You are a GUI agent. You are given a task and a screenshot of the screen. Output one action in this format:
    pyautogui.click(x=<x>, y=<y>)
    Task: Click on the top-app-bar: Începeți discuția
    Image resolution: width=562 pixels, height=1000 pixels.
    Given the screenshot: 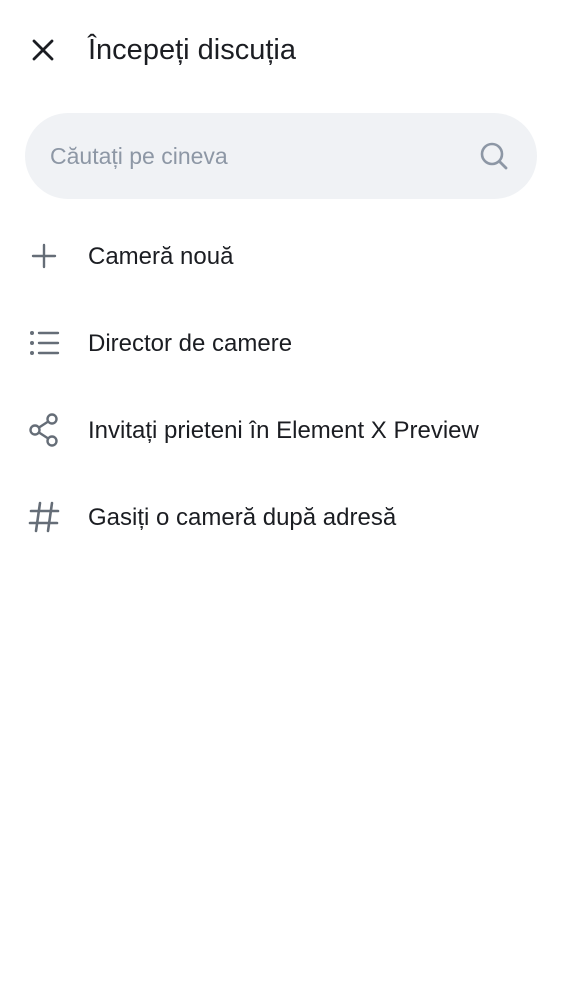 What is the action you would take?
    pyautogui.click(x=281, y=50)
    